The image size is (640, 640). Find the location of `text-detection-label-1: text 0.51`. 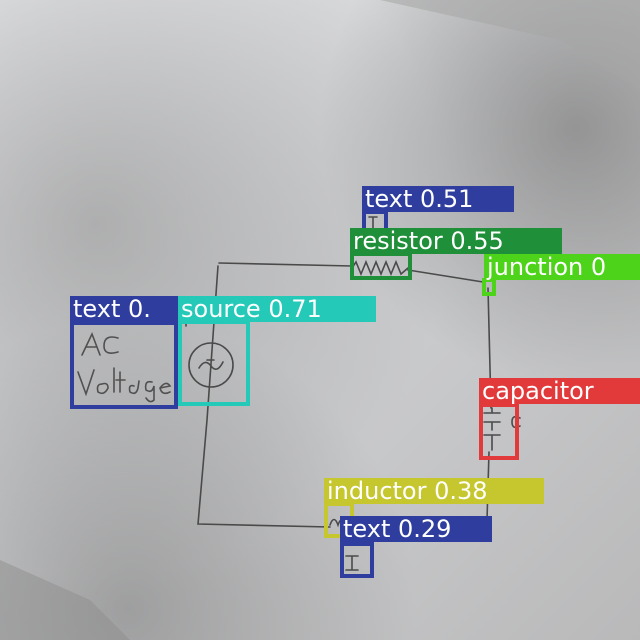

text-detection-label-1: text 0.51 is located at coordinates (438, 199).